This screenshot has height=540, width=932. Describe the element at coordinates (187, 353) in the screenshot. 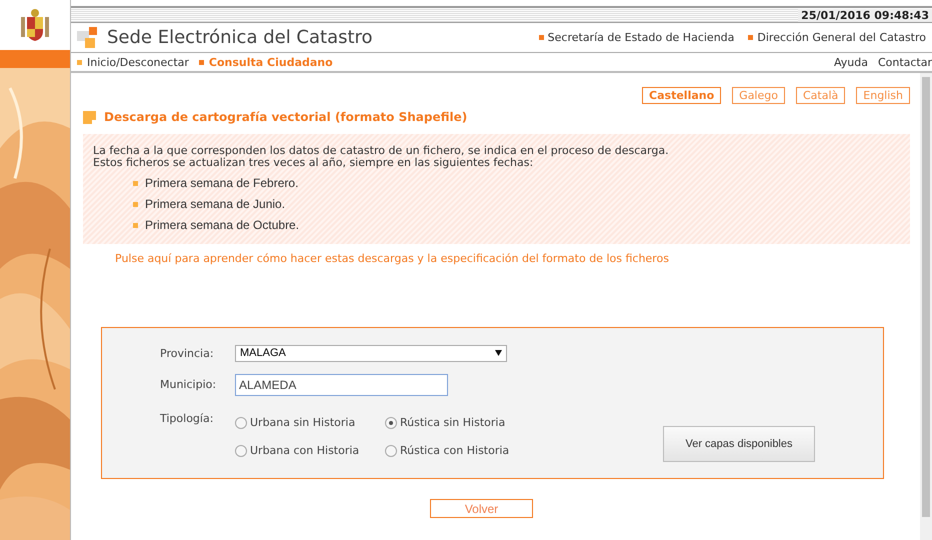

I see `field-label: Provincia:` at that location.